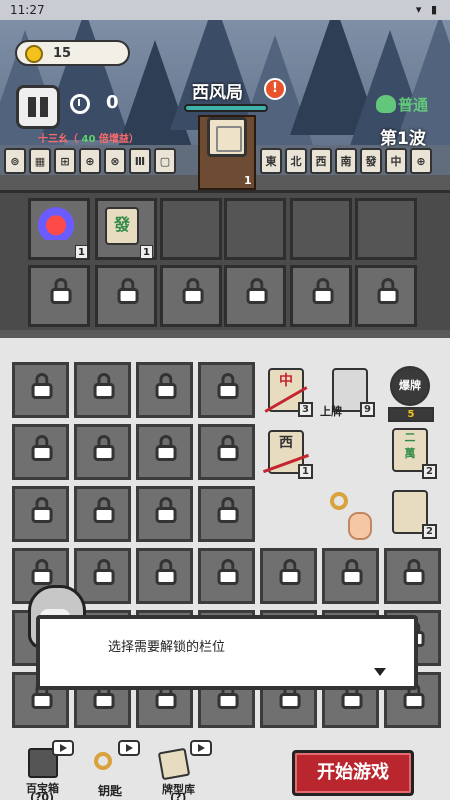 This screenshot has height=800, width=450. Describe the element at coordinates (227, 137) in the screenshot. I see `draw-pile-tile` at that location.